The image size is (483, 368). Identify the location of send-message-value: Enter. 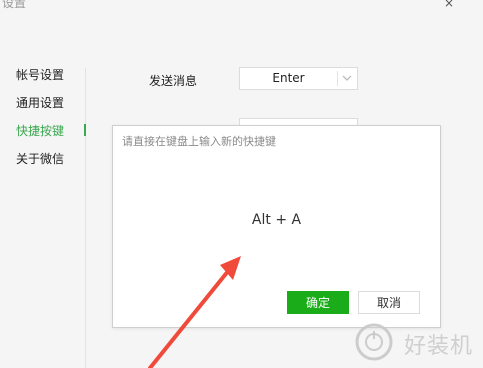
(288, 78).